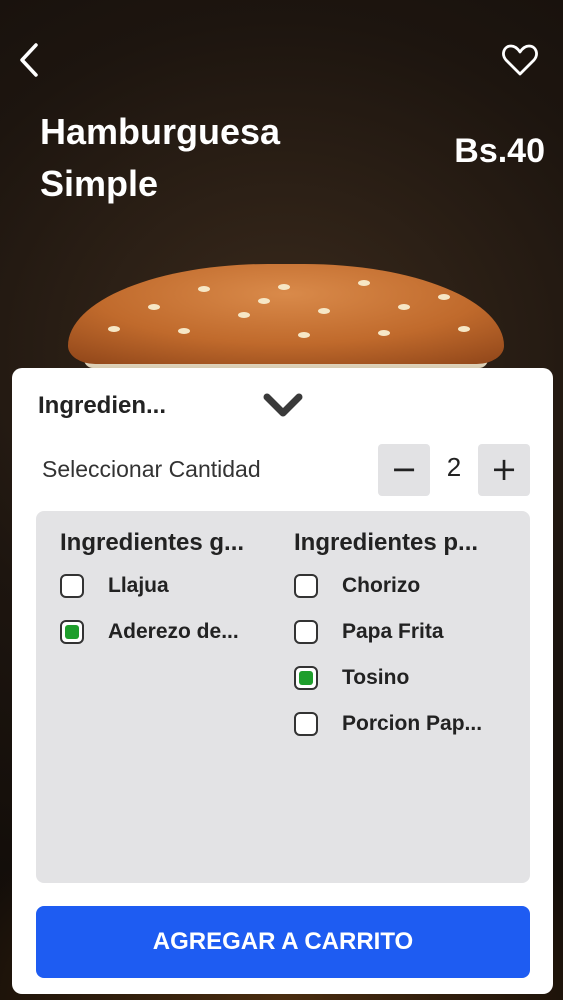 The image size is (563, 1000). Describe the element at coordinates (381, 585) in the screenshot. I see `ingredient-label: Chorizo` at that location.